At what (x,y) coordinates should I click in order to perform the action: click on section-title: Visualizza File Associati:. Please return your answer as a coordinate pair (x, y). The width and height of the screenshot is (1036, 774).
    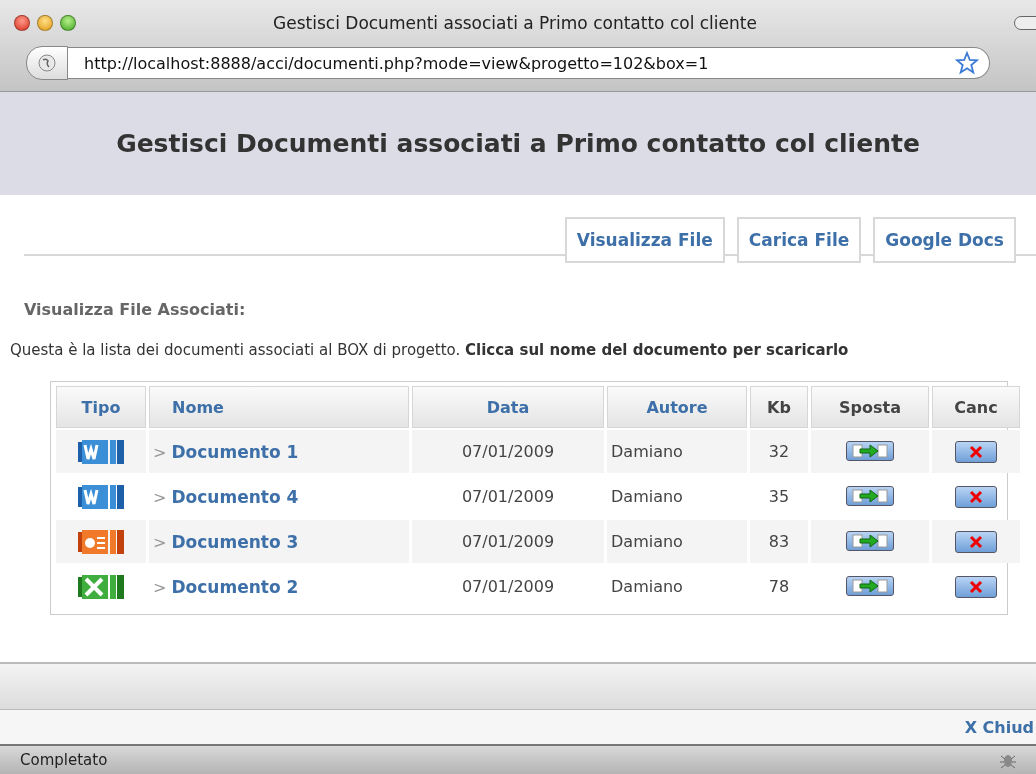
    Looking at the image, I should click on (135, 309).